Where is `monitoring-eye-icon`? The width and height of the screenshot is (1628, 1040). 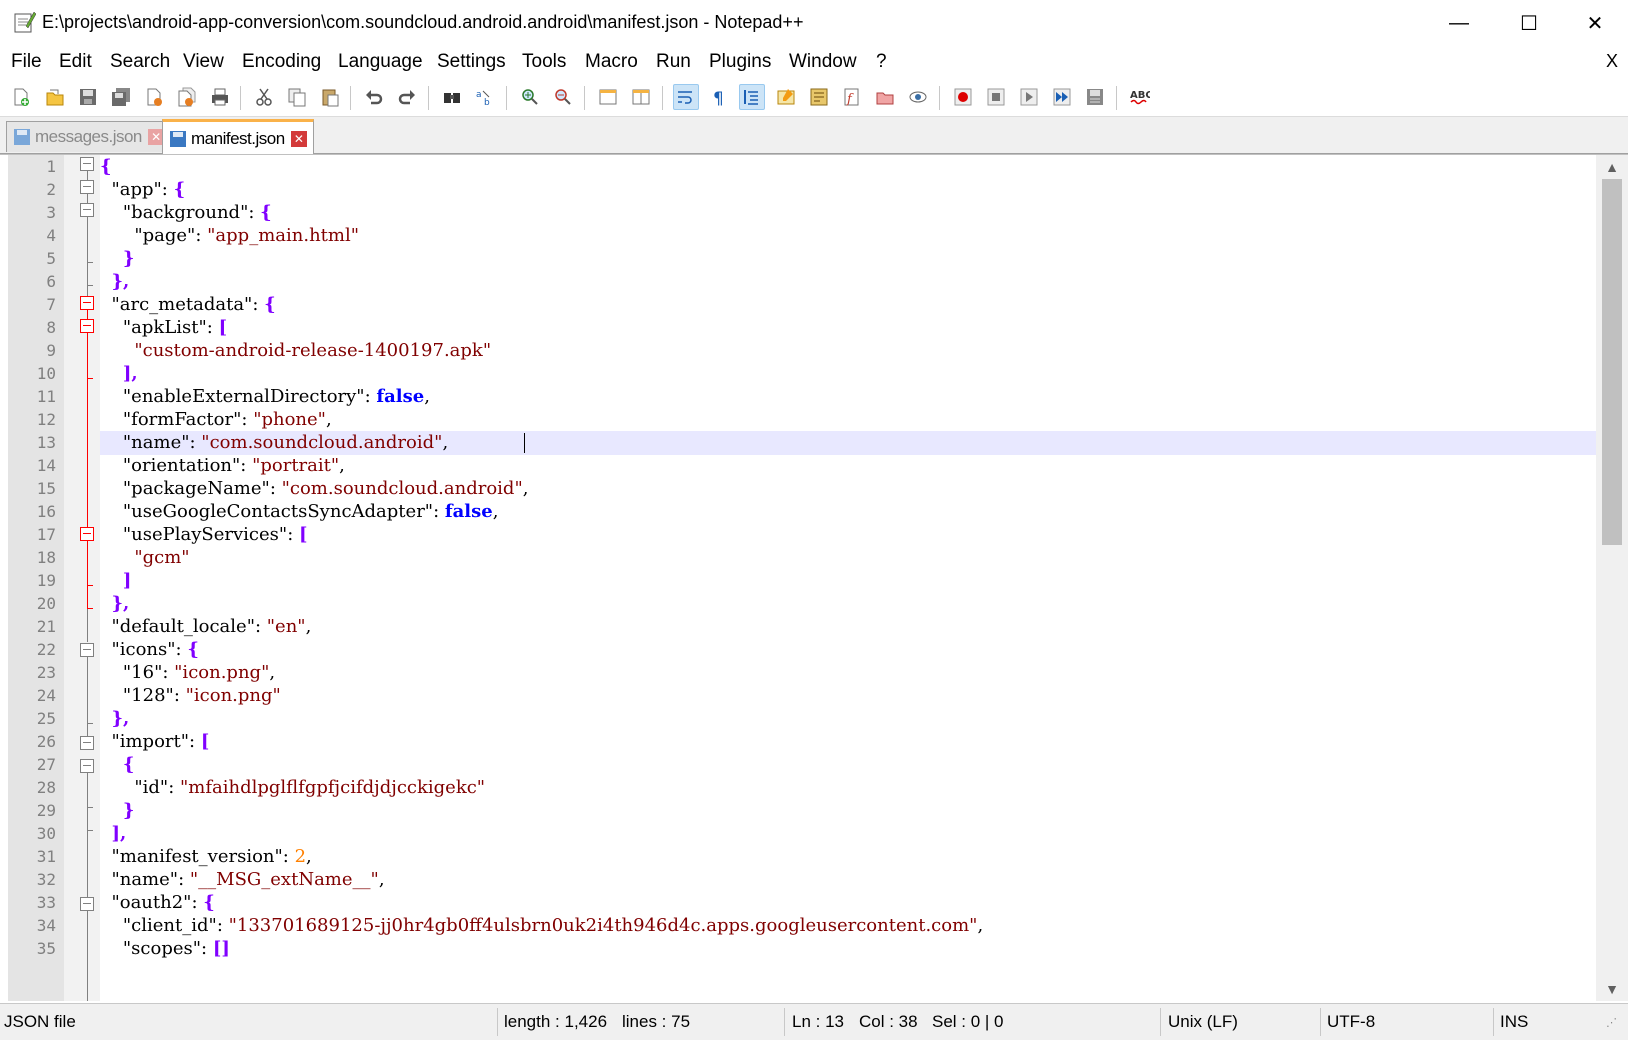 monitoring-eye-icon is located at coordinates (918, 97).